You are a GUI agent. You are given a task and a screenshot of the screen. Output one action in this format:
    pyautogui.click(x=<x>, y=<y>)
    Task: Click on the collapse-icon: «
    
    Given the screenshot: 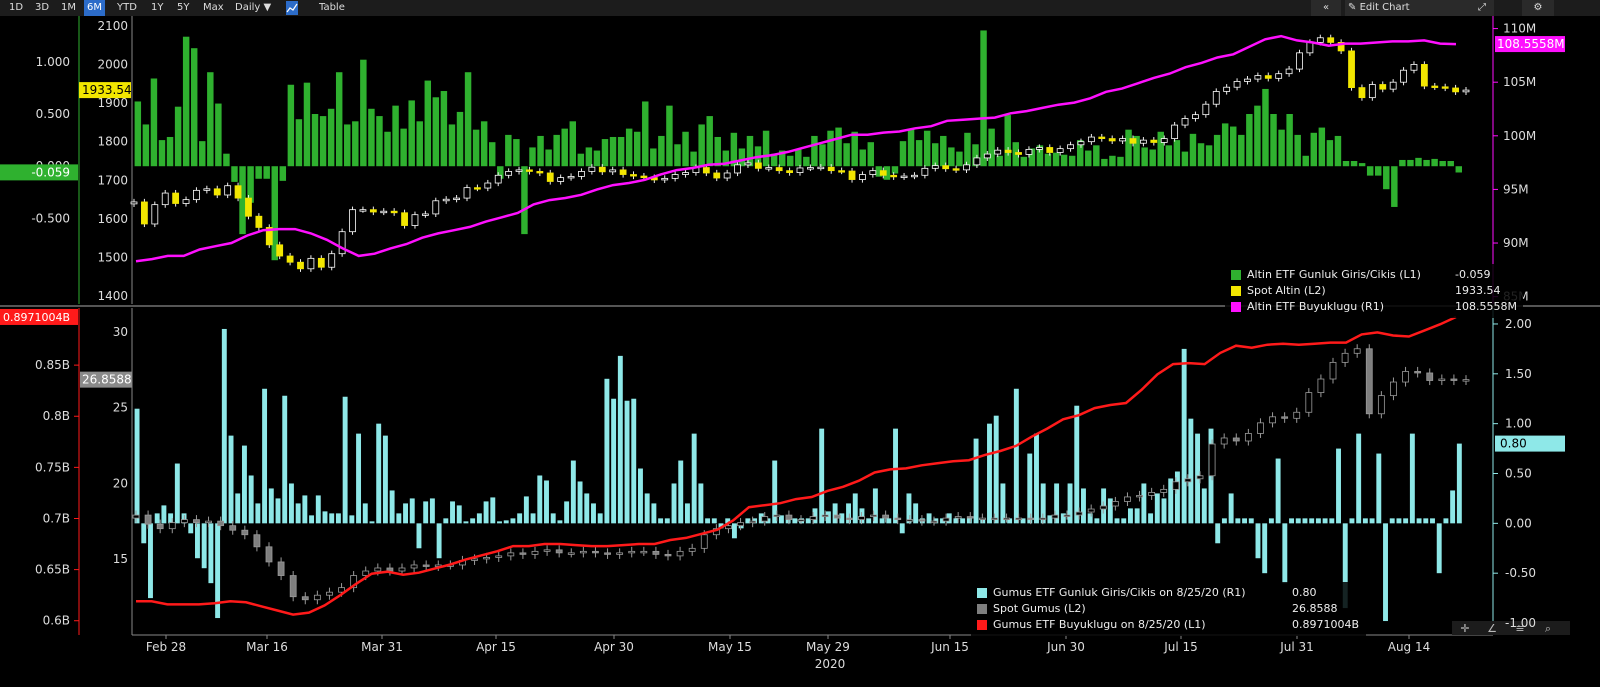 What is the action you would take?
    pyautogui.click(x=1326, y=8)
    